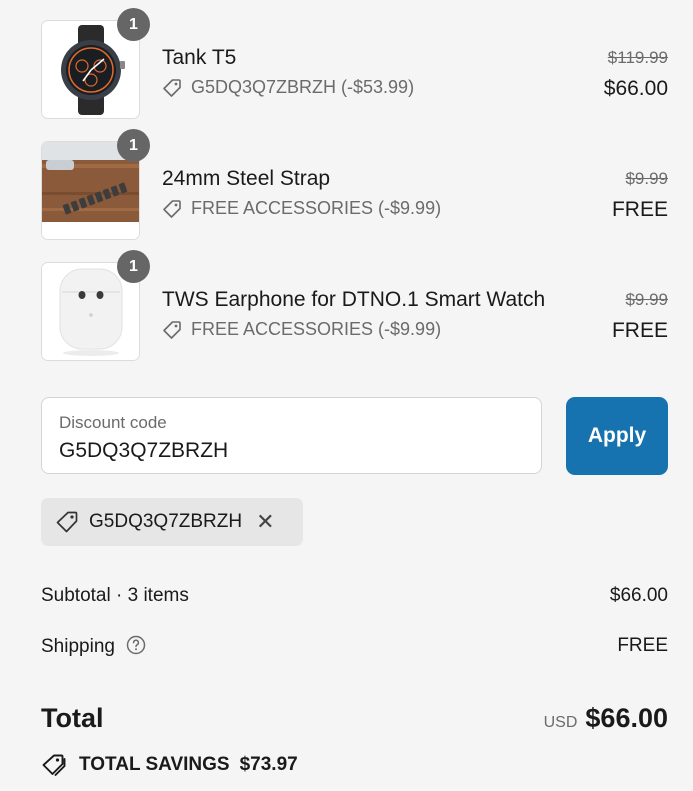 The width and height of the screenshot is (693, 791). What do you see at coordinates (166, 521) in the screenshot?
I see `applied-discount-code: G5DQ3Q7ZBRZH` at bounding box center [166, 521].